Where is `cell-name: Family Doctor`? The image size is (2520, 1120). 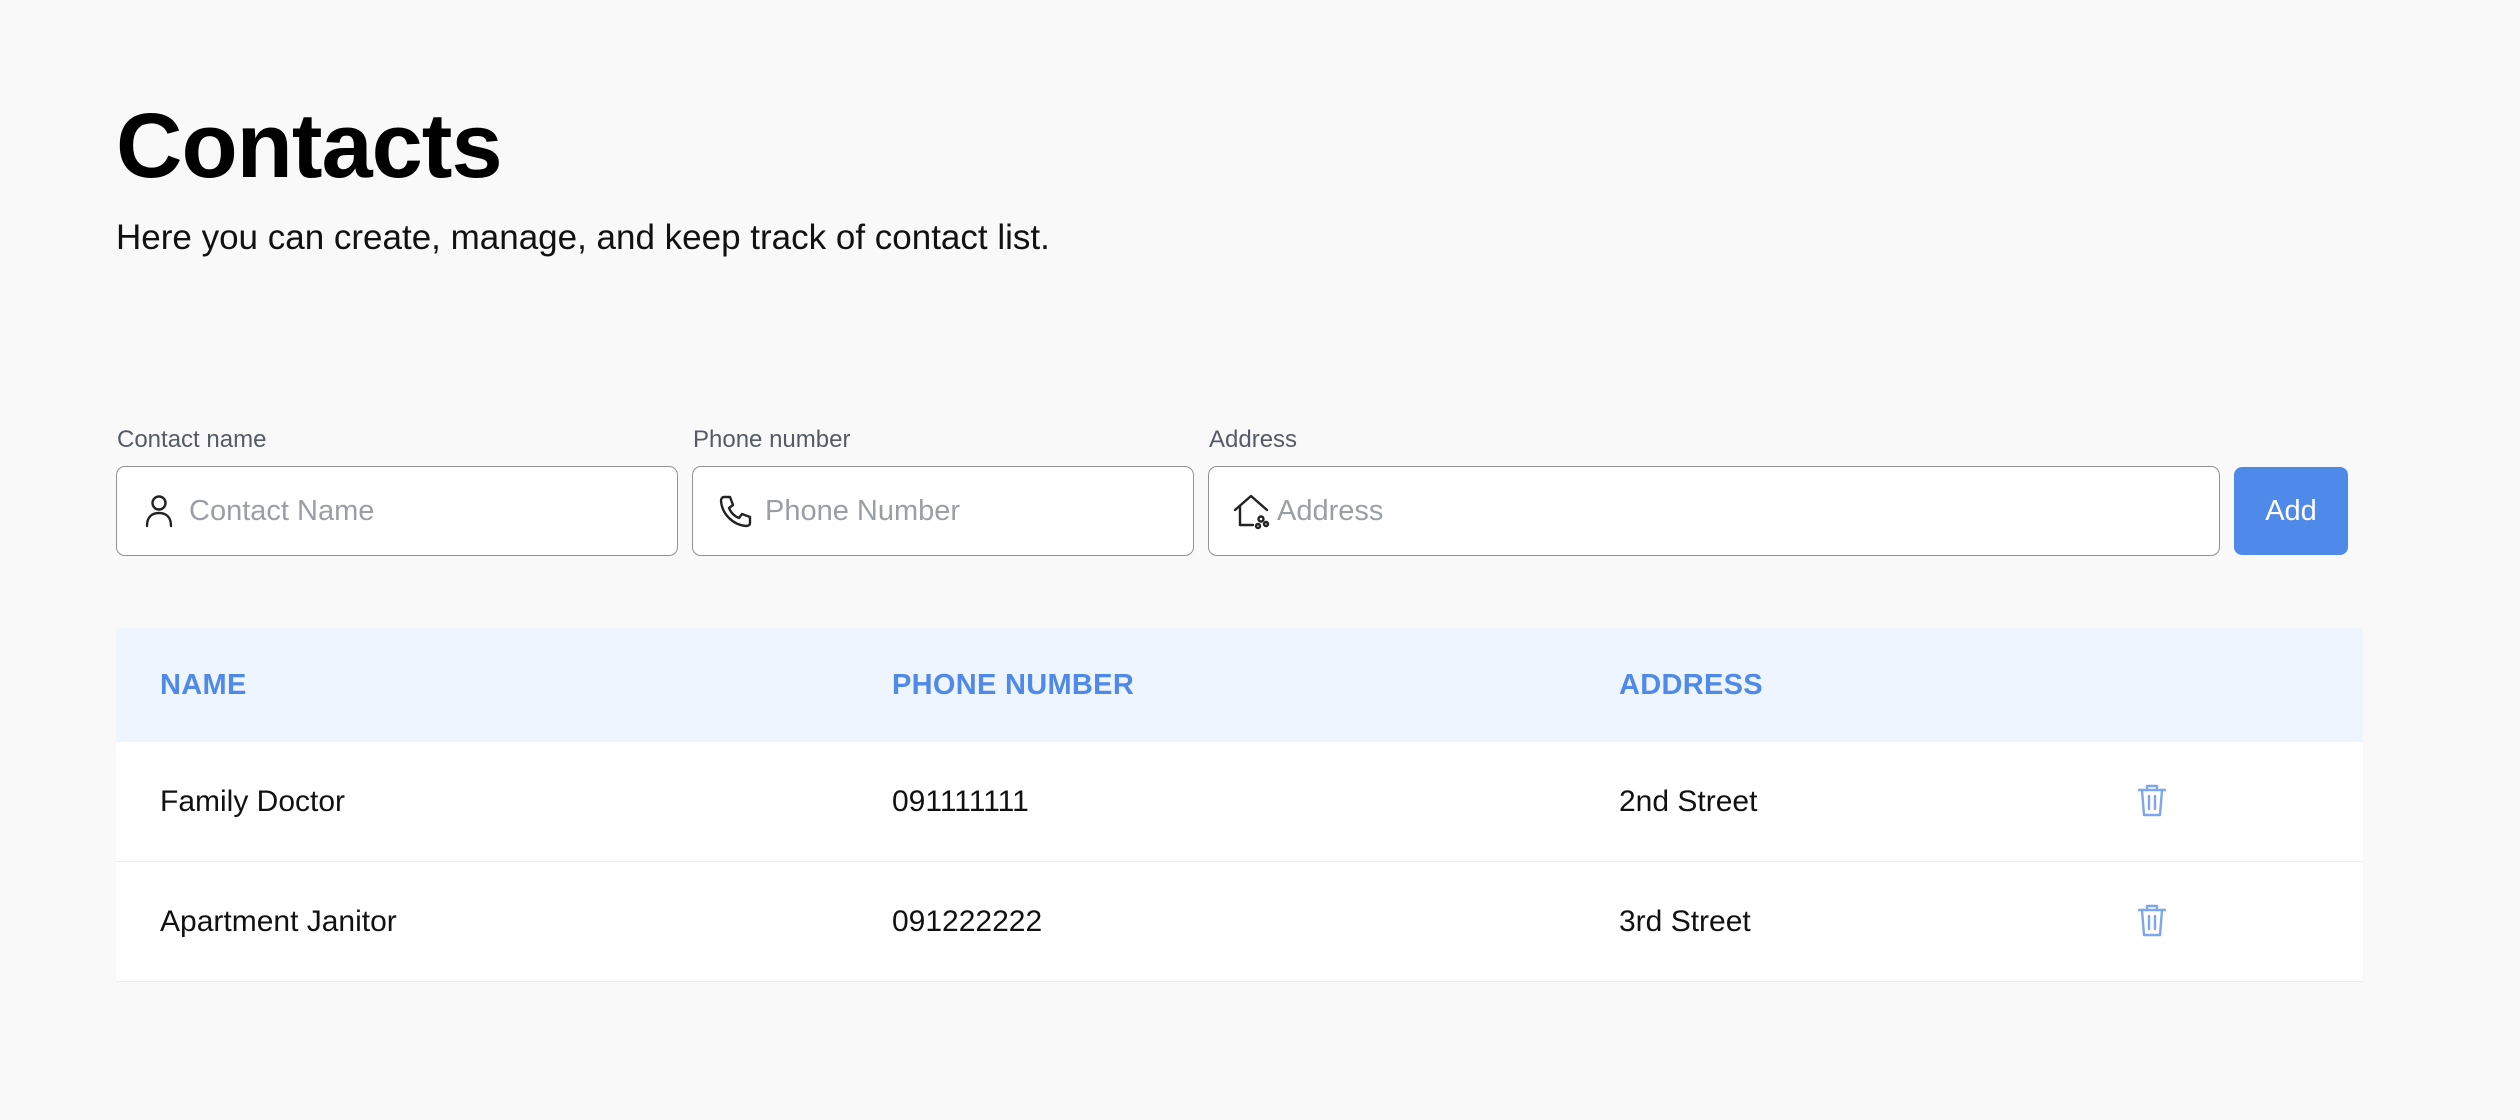
cell-name: Family Doctor is located at coordinates (253, 801).